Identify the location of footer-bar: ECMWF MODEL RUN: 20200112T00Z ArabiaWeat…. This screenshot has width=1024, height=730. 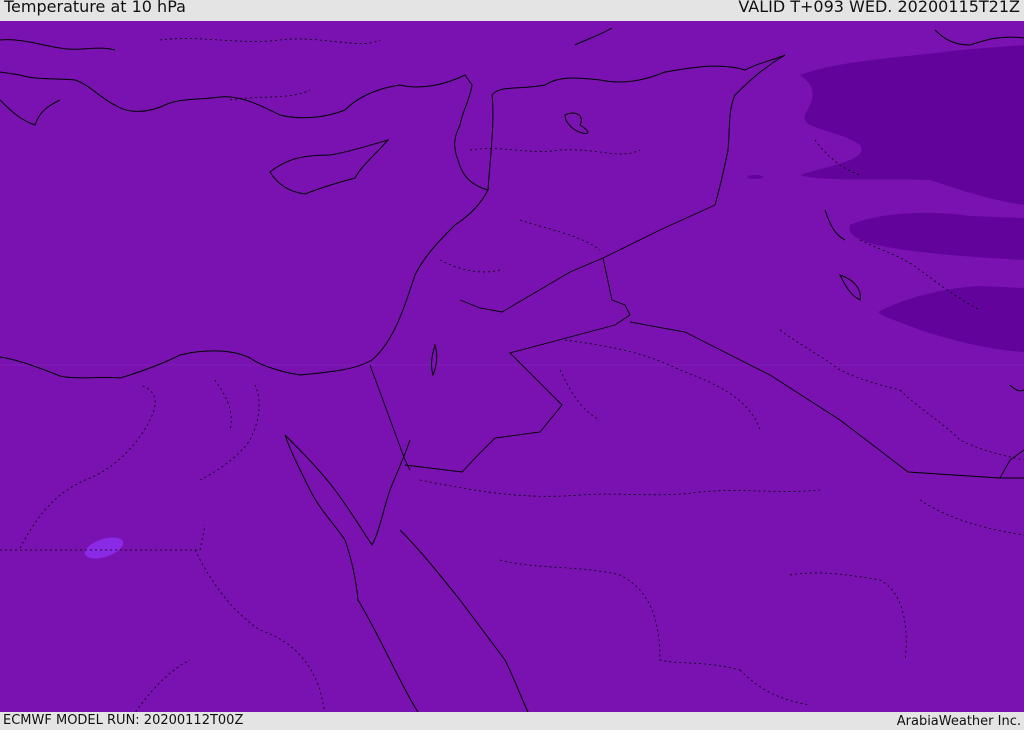
(512, 720).